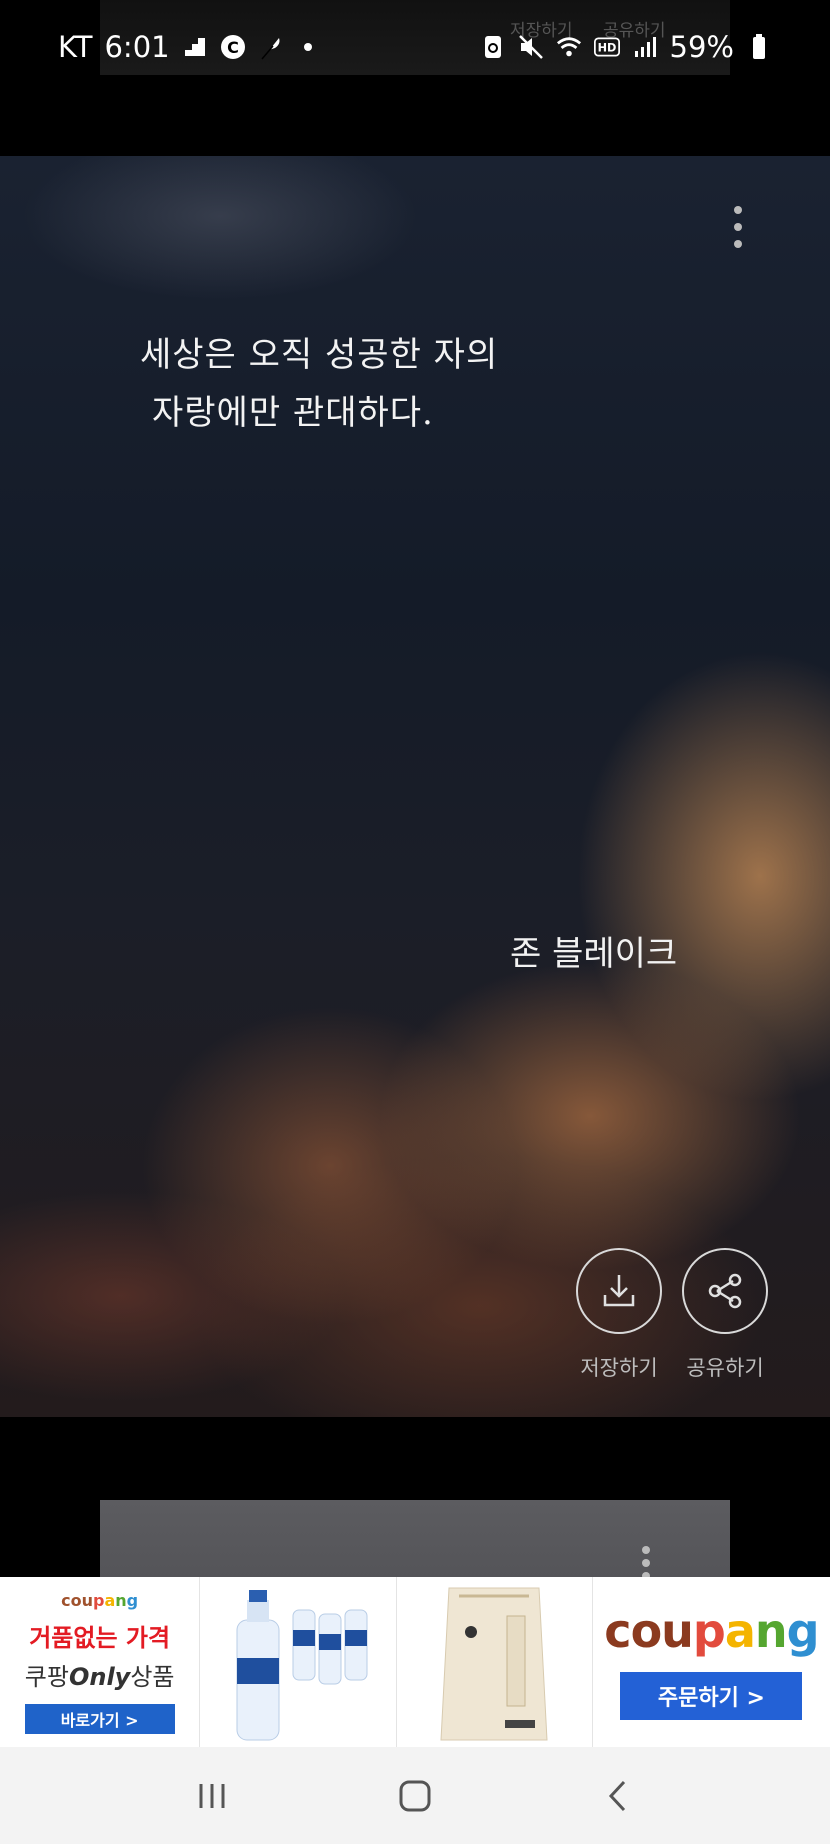 Image resolution: width=830 pixels, height=1844 pixels. What do you see at coordinates (100, 1637) in the screenshot?
I see `ad-headline: 거품없는 가격` at bounding box center [100, 1637].